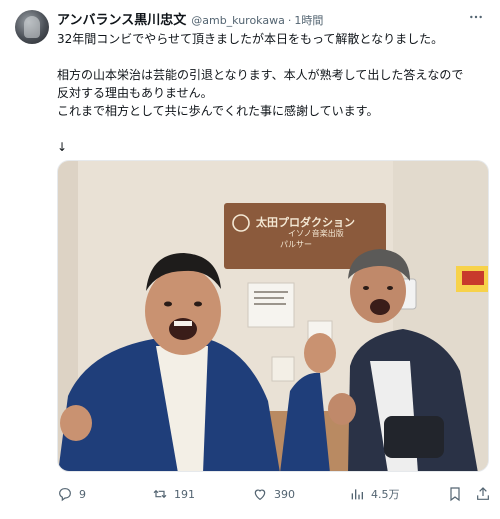 The height and width of the screenshot is (519, 500). Describe the element at coordinates (260, 75) in the screenshot. I see `tweet-line: 相方の山本栄治は芸能の引退となります、本人が熟考して出した答えなので` at that location.